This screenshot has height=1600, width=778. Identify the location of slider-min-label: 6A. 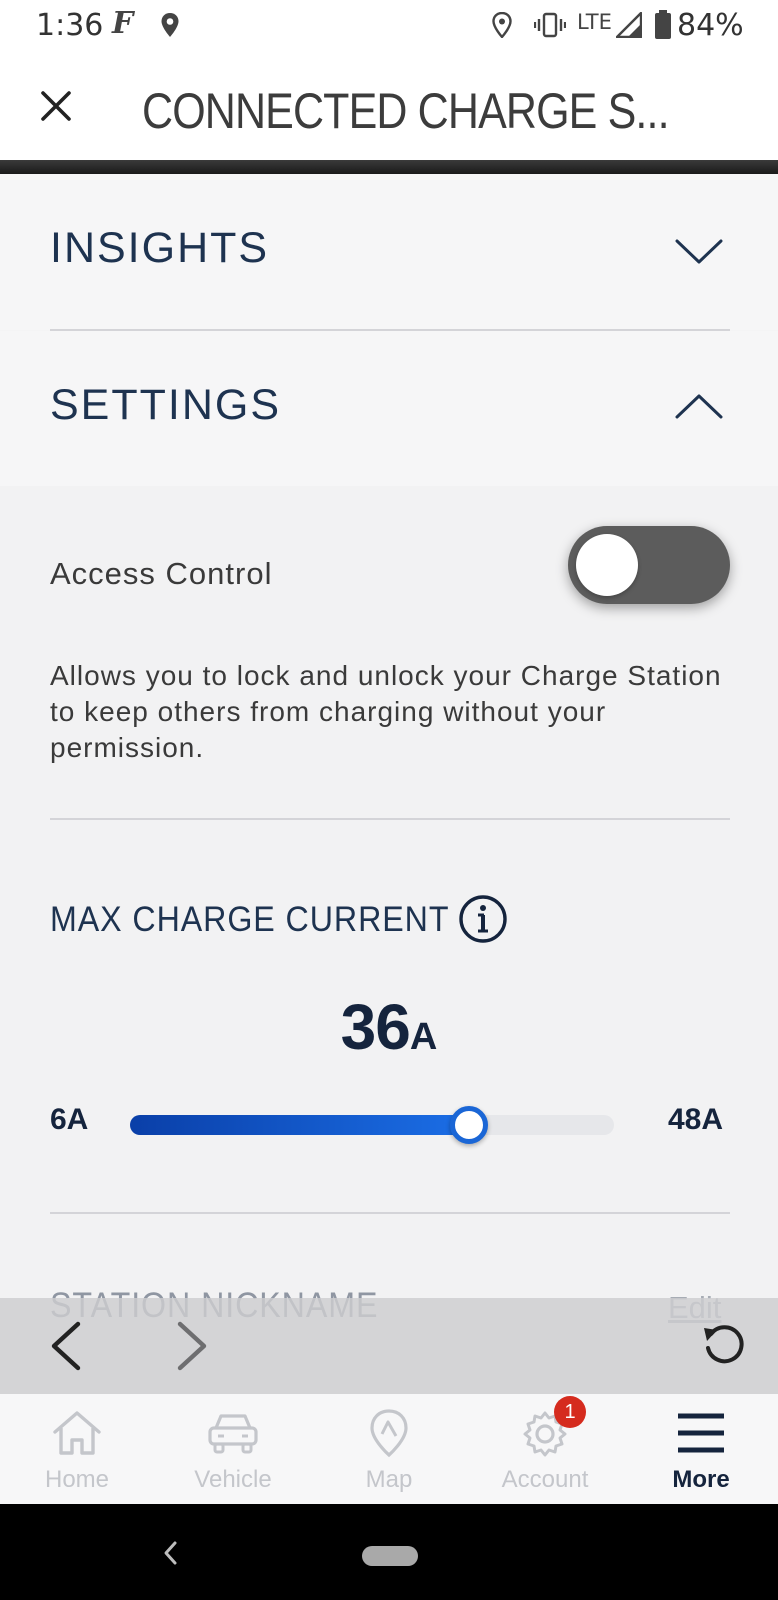
(69, 1119).